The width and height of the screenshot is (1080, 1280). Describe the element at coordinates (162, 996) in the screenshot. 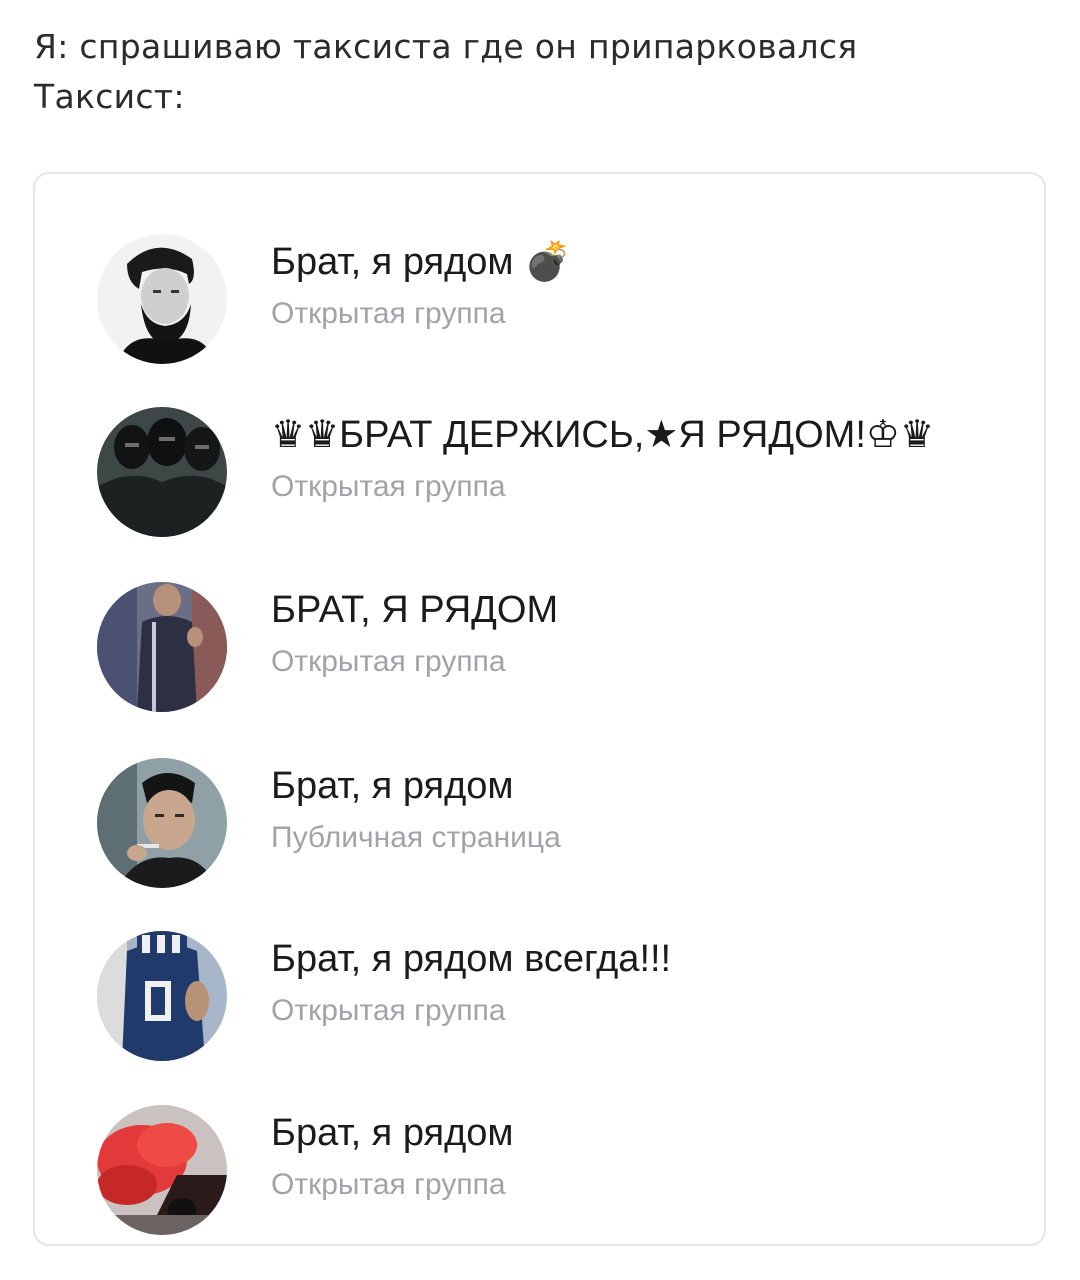

I see `man-in-jersey-avatar` at that location.